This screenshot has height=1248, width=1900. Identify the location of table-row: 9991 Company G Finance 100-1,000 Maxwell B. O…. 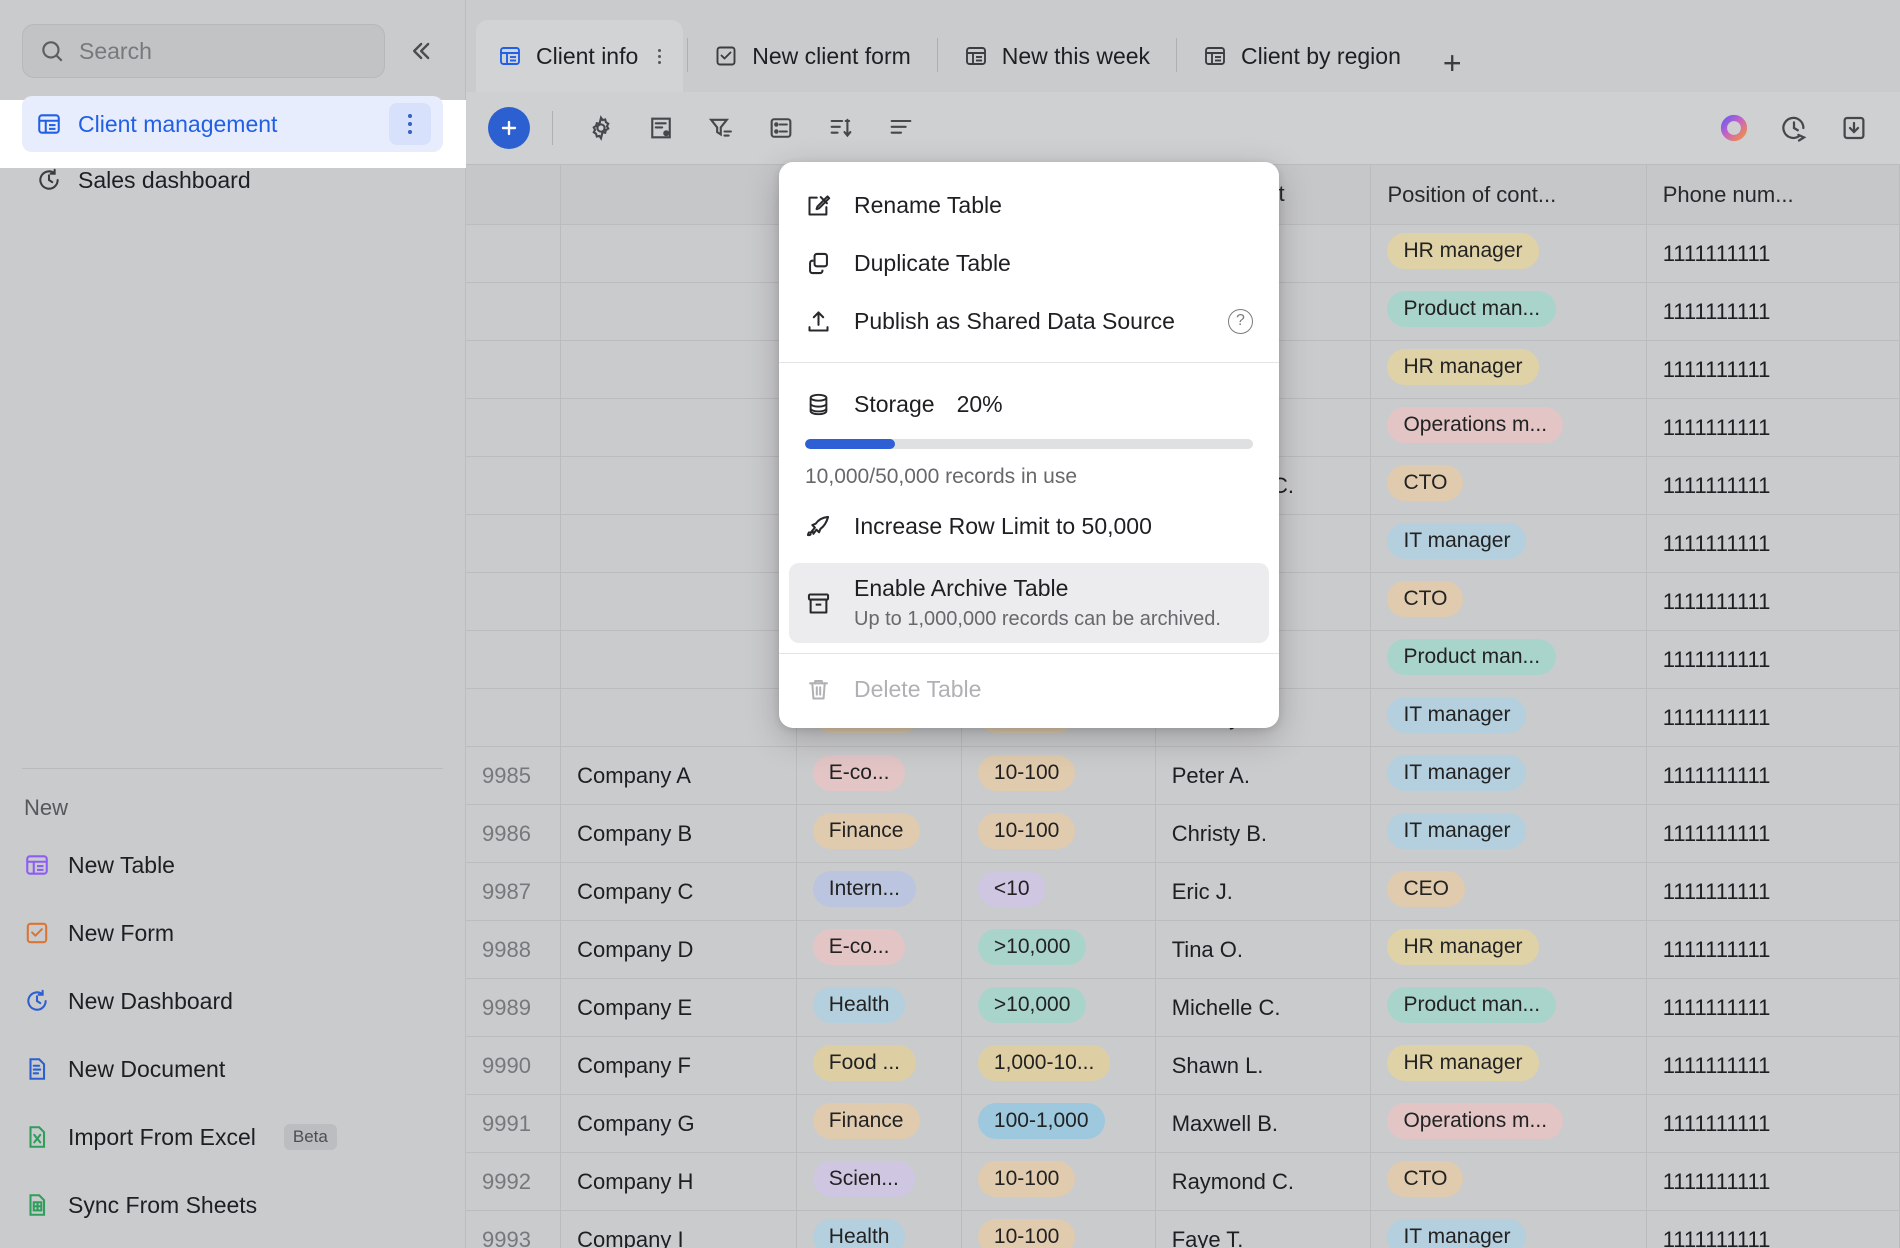
(1183, 1123).